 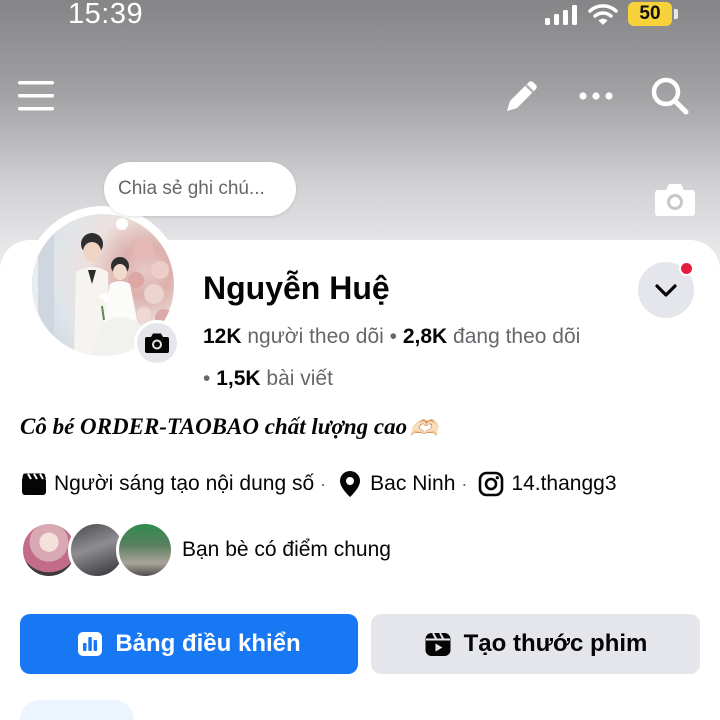 What do you see at coordinates (412, 484) in the screenshot?
I see `location-text: Bac Ninh` at bounding box center [412, 484].